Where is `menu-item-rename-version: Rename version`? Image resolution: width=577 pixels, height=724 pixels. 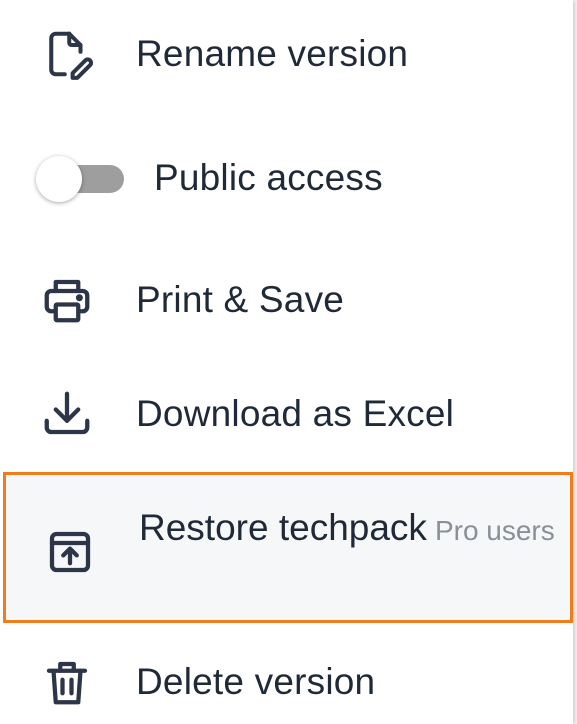
menu-item-rename-version: Rename version is located at coordinates (286, 54).